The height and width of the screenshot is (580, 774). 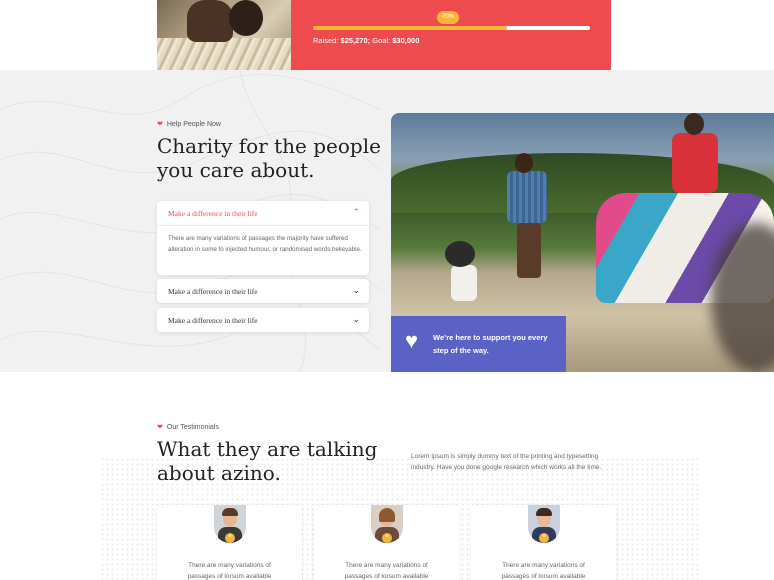 What do you see at coordinates (224, 35) in the screenshot?
I see `campaign-image` at bounding box center [224, 35].